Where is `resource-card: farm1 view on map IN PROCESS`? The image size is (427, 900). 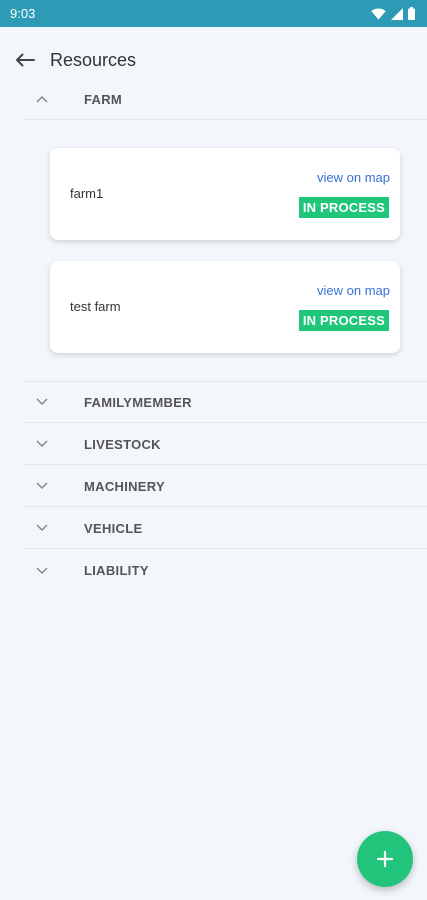
resource-card: farm1 view on map IN PROCESS is located at coordinates (225, 194).